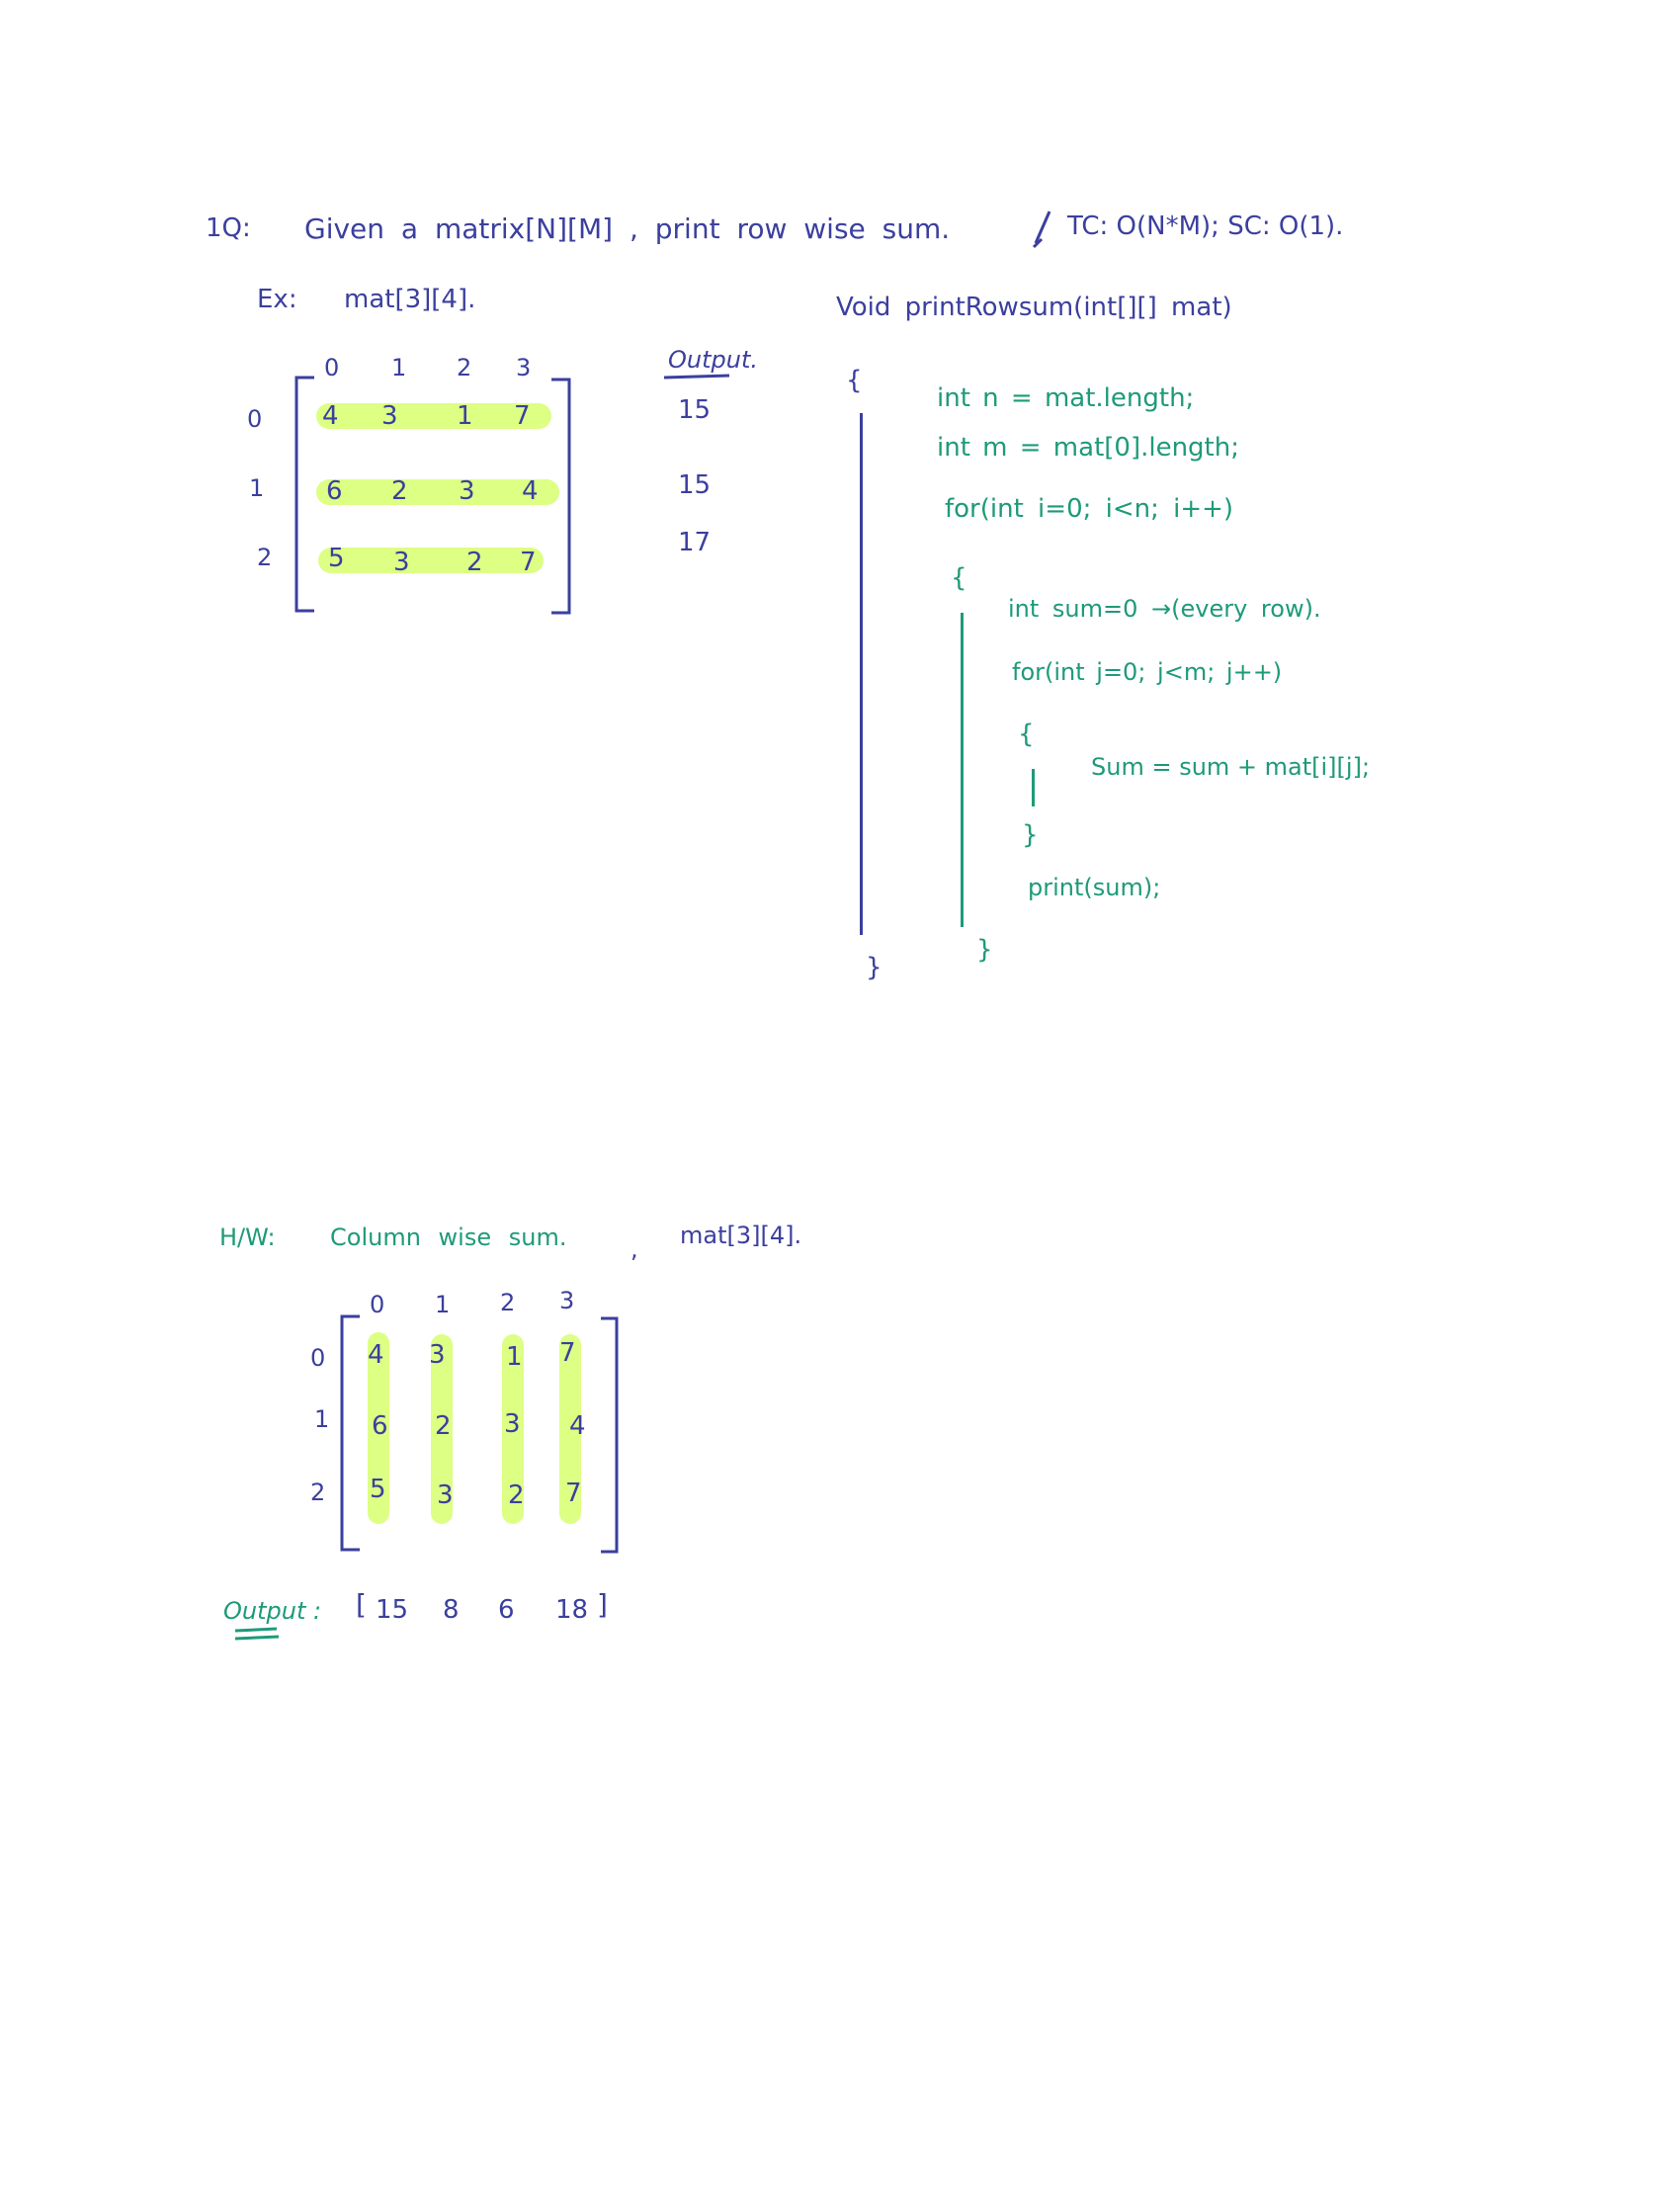  What do you see at coordinates (572, 1610) in the screenshot?
I see `output2-value: 18` at bounding box center [572, 1610].